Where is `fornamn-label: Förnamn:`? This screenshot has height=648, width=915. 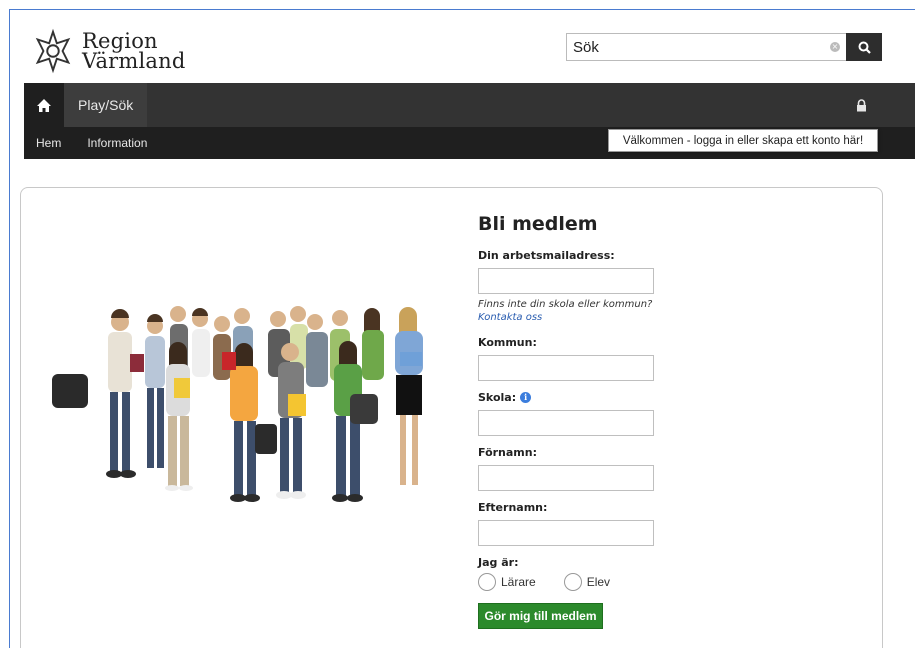
fornamn-label: Förnamn: is located at coordinates (608, 452).